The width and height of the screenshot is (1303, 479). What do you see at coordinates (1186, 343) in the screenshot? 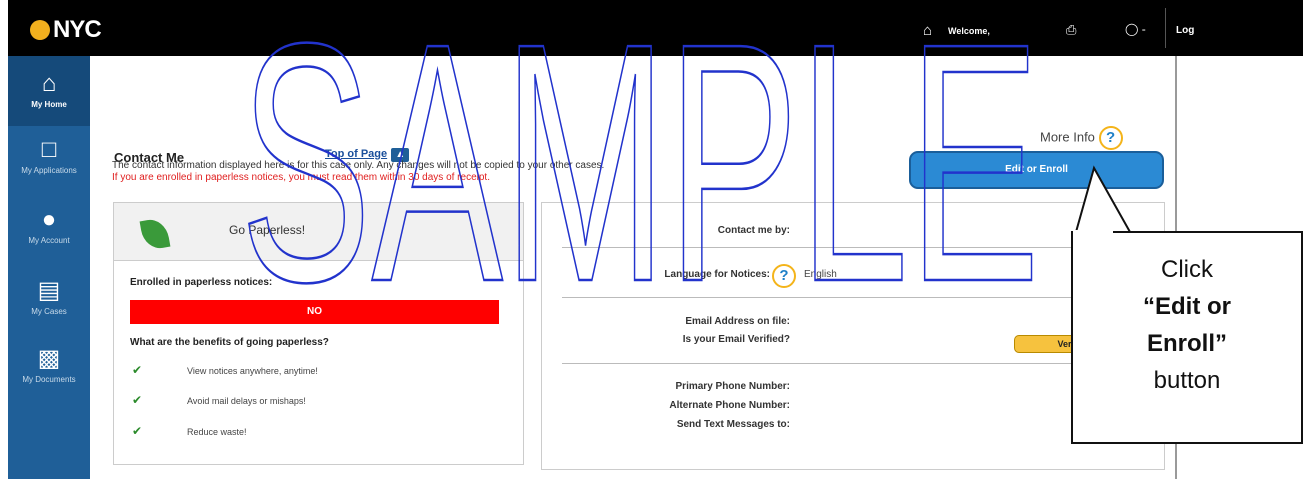
I see `callout-line: Enroll”` at bounding box center [1186, 343].